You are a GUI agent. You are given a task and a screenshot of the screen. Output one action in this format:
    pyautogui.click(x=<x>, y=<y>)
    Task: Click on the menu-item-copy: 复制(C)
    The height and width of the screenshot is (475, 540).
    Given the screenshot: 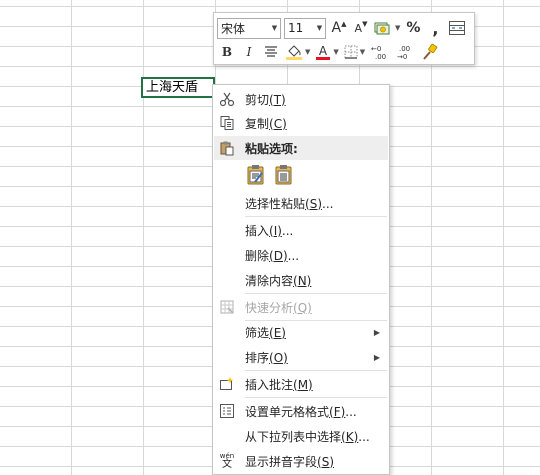 What is the action you would take?
    pyautogui.click(x=301, y=123)
    